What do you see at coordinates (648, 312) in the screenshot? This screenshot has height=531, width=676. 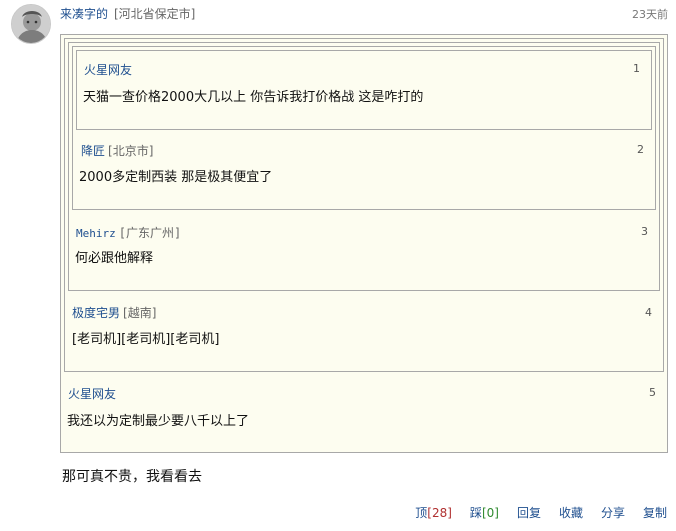 I see `quote-4-floor: 4` at bounding box center [648, 312].